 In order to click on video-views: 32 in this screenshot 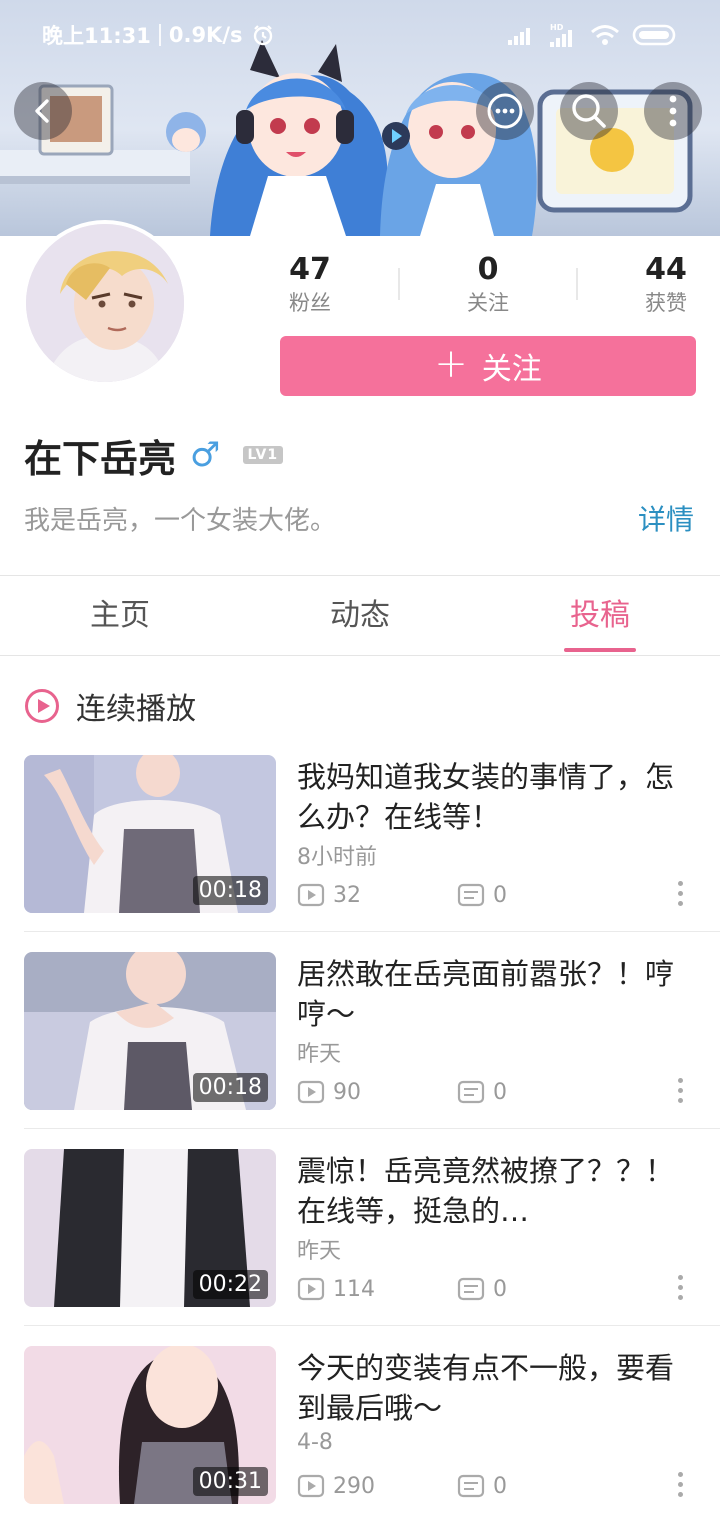, I will do `click(377, 895)`.